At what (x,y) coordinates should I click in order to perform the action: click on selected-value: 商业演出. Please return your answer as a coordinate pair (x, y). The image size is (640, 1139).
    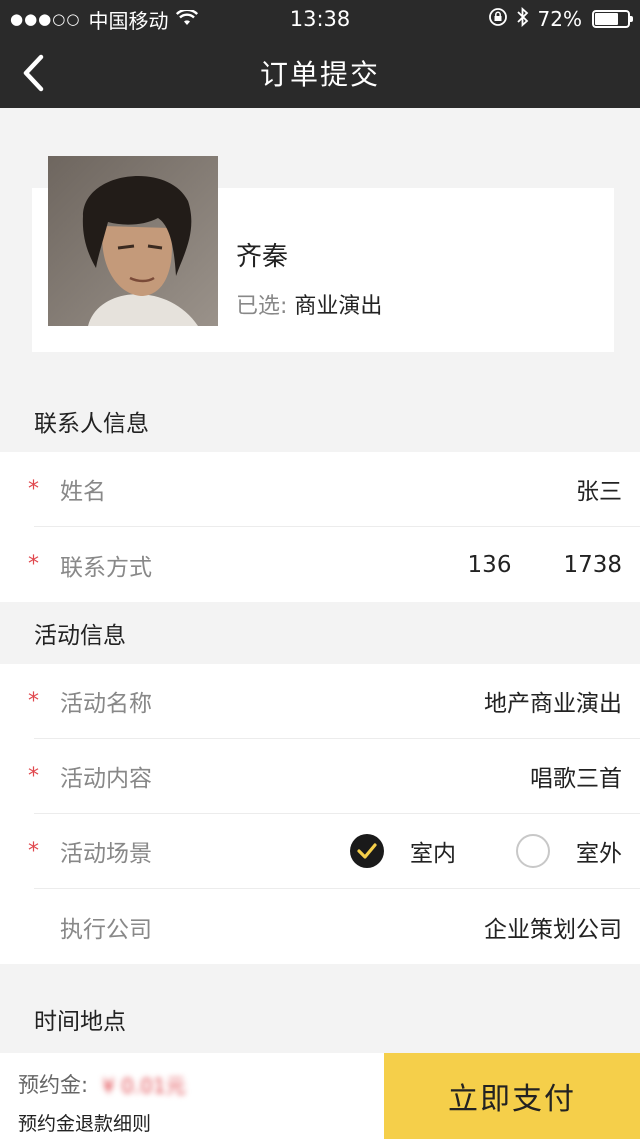
    Looking at the image, I should click on (338, 306).